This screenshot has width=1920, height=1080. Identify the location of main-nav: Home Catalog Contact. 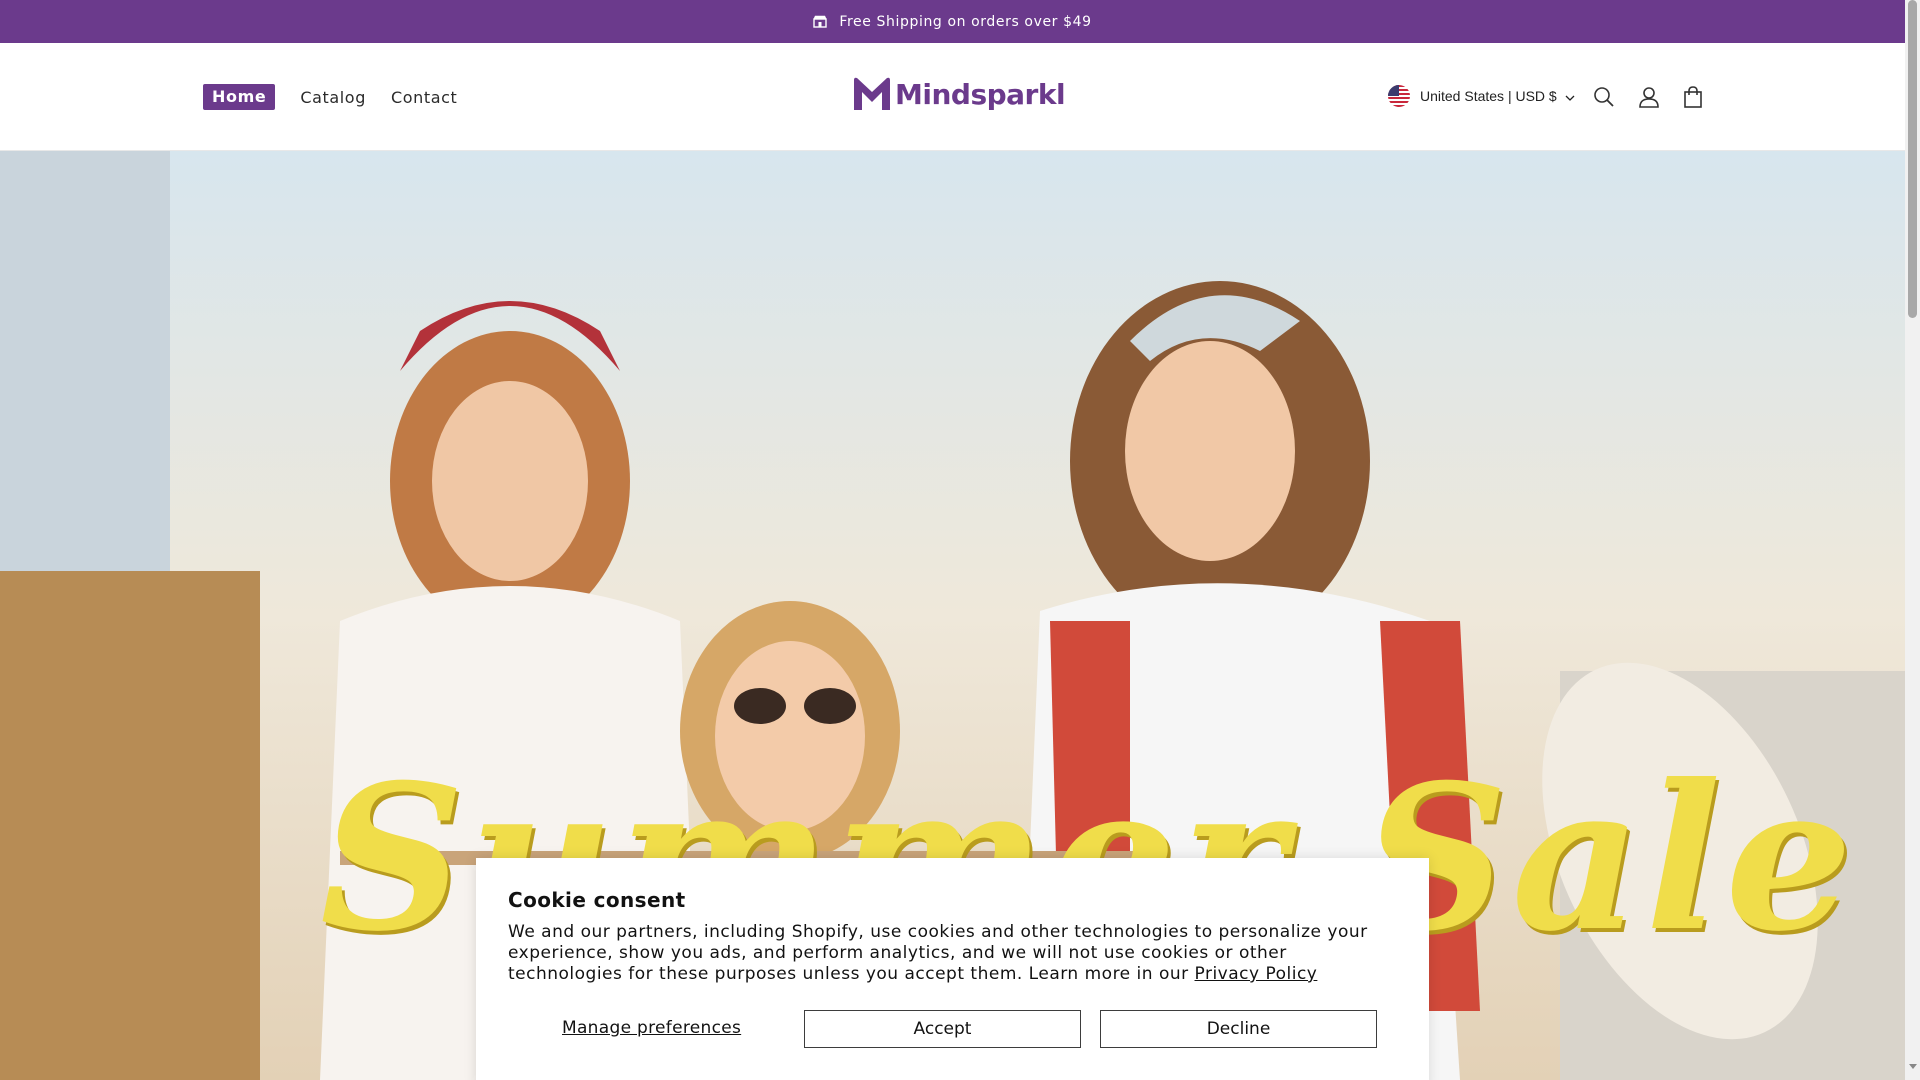
(342, 97).